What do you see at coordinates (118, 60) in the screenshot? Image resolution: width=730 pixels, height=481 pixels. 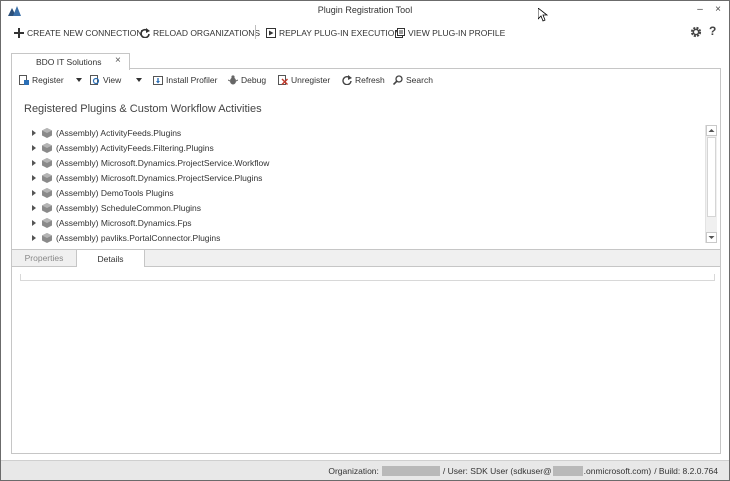 I see `close-tab-icon: ×` at bounding box center [118, 60].